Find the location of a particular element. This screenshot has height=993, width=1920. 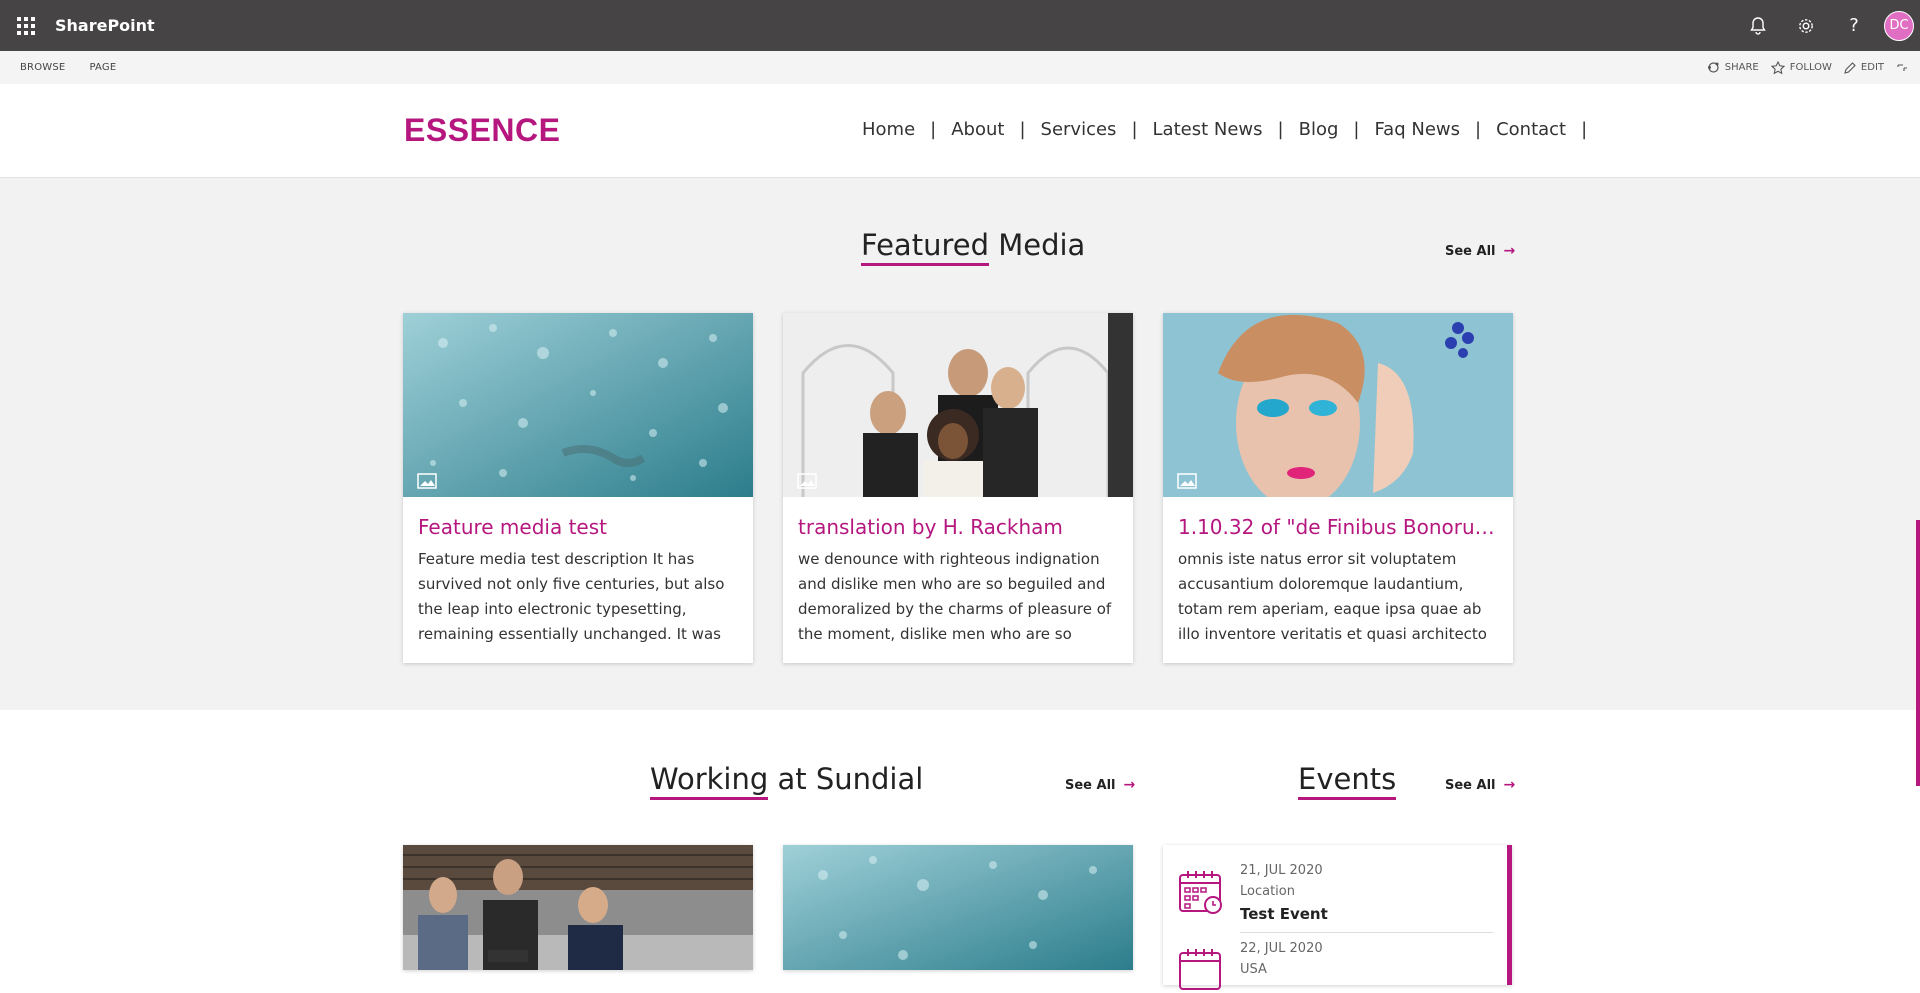

media-card-title: Feature media test is located at coordinates (578, 527).